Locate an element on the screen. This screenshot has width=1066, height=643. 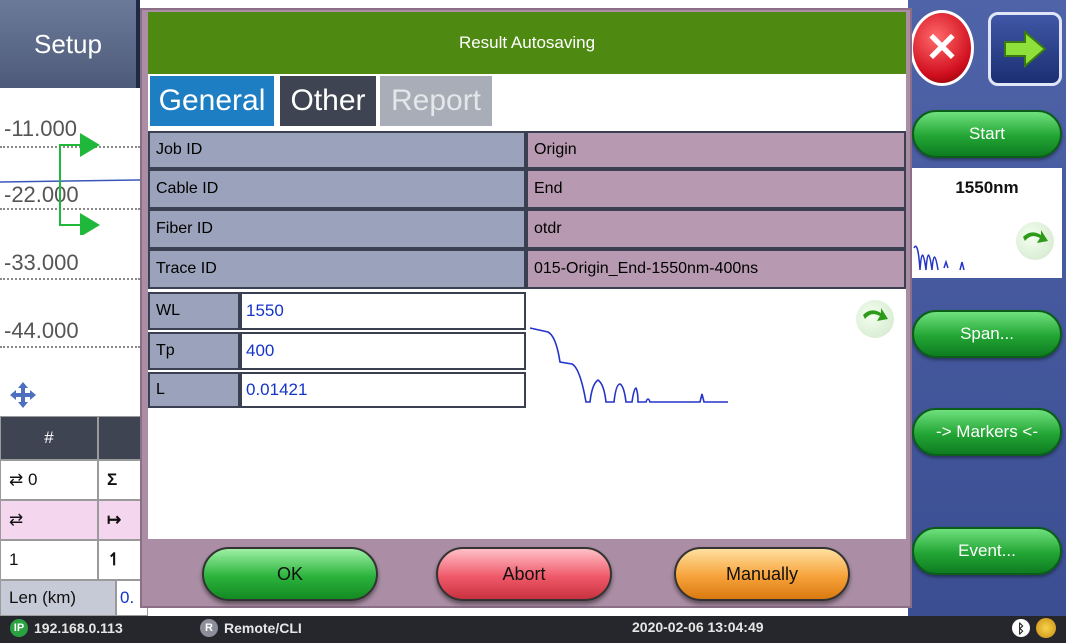
l-label: L is located at coordinates (194, 390).